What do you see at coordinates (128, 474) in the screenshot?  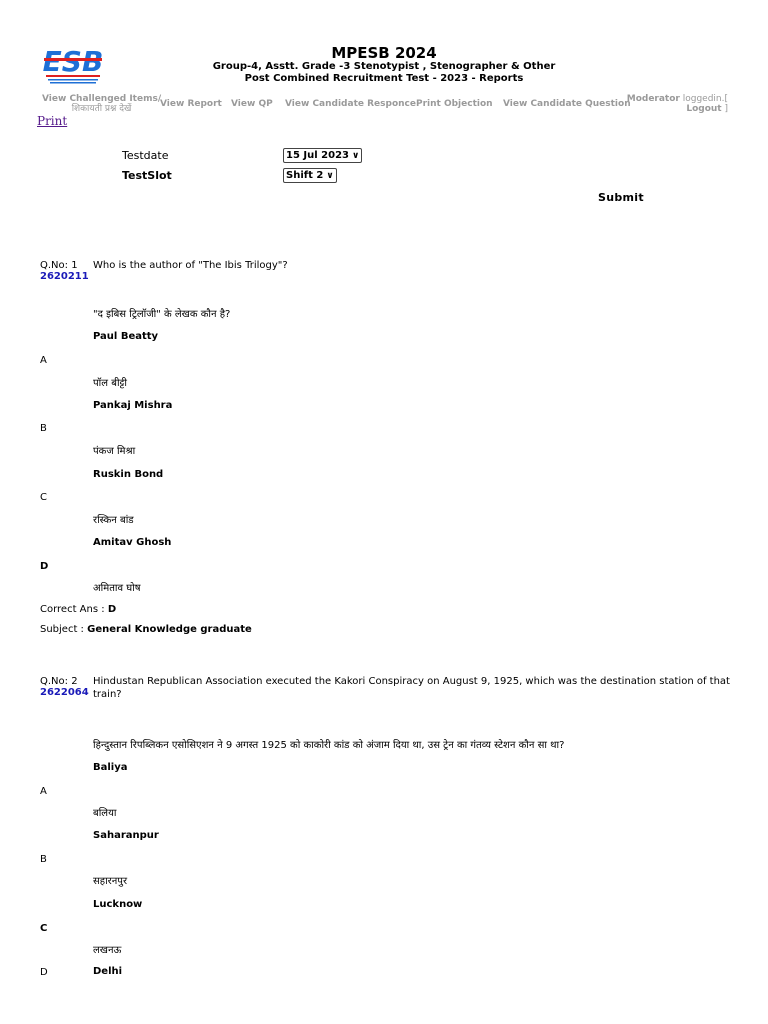 I see `option-text-en: Ruskin Bond` at bounding box center [128, 474].